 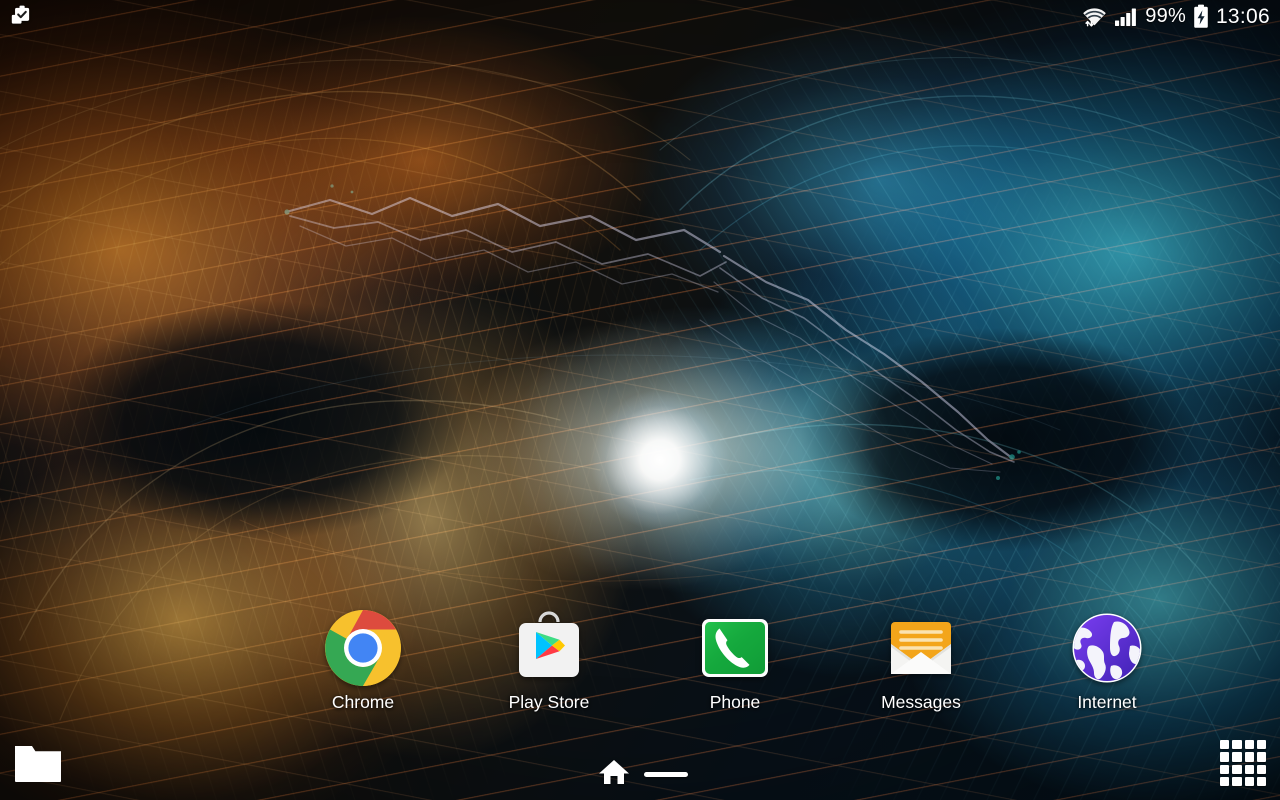 I want to click on status-bar-notifications, so click(x=21, y=16).